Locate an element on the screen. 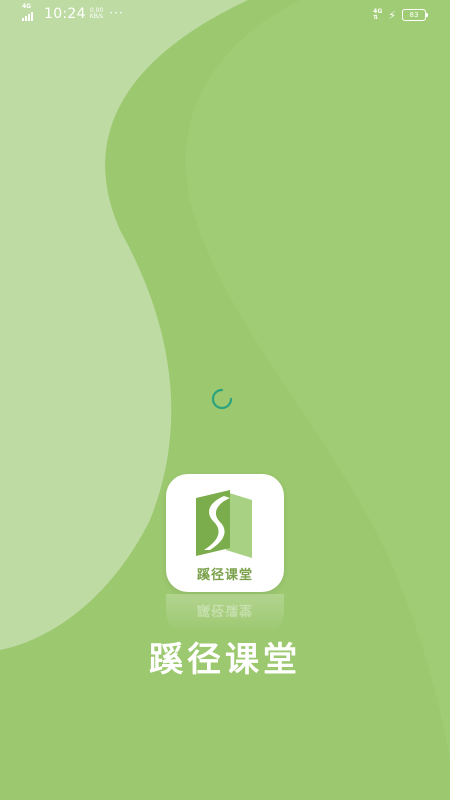  bolt-icon: ⚡ is located at coordinates (392, 15).